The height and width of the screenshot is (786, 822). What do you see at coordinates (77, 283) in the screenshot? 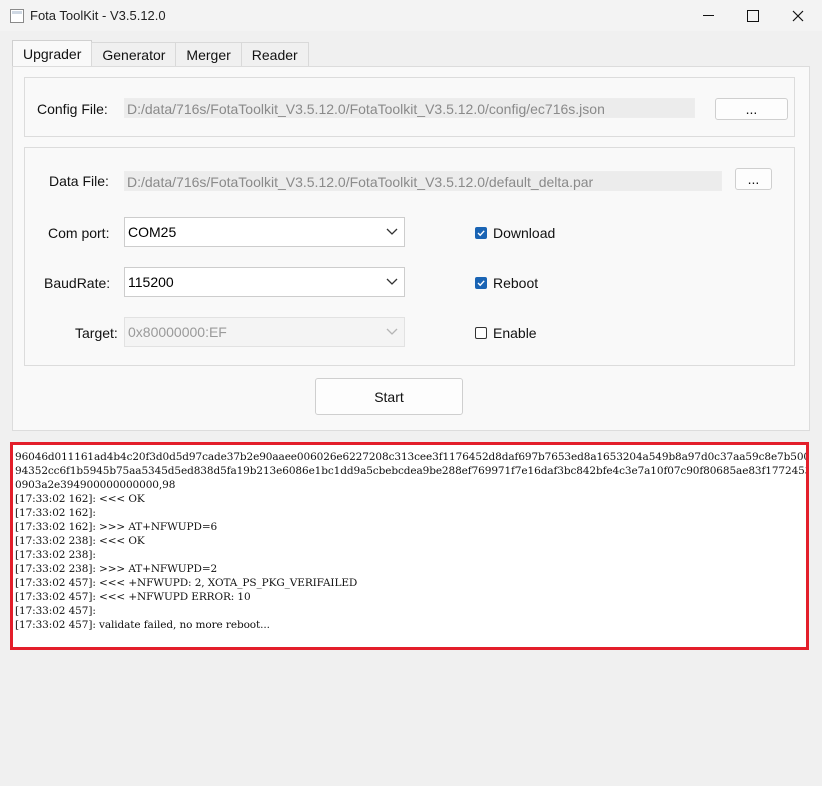
I see `baudrate-label: BaudRate:` at bounding box center [77, 283].